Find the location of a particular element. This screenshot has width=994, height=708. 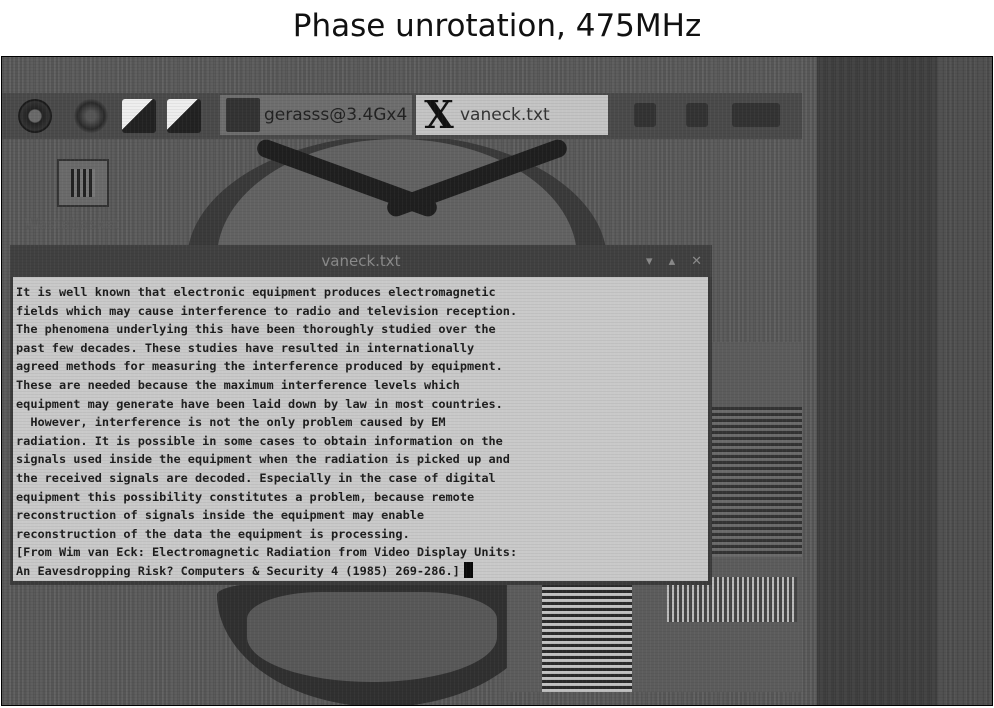

editor-icon is located at coordinates (184, 116).